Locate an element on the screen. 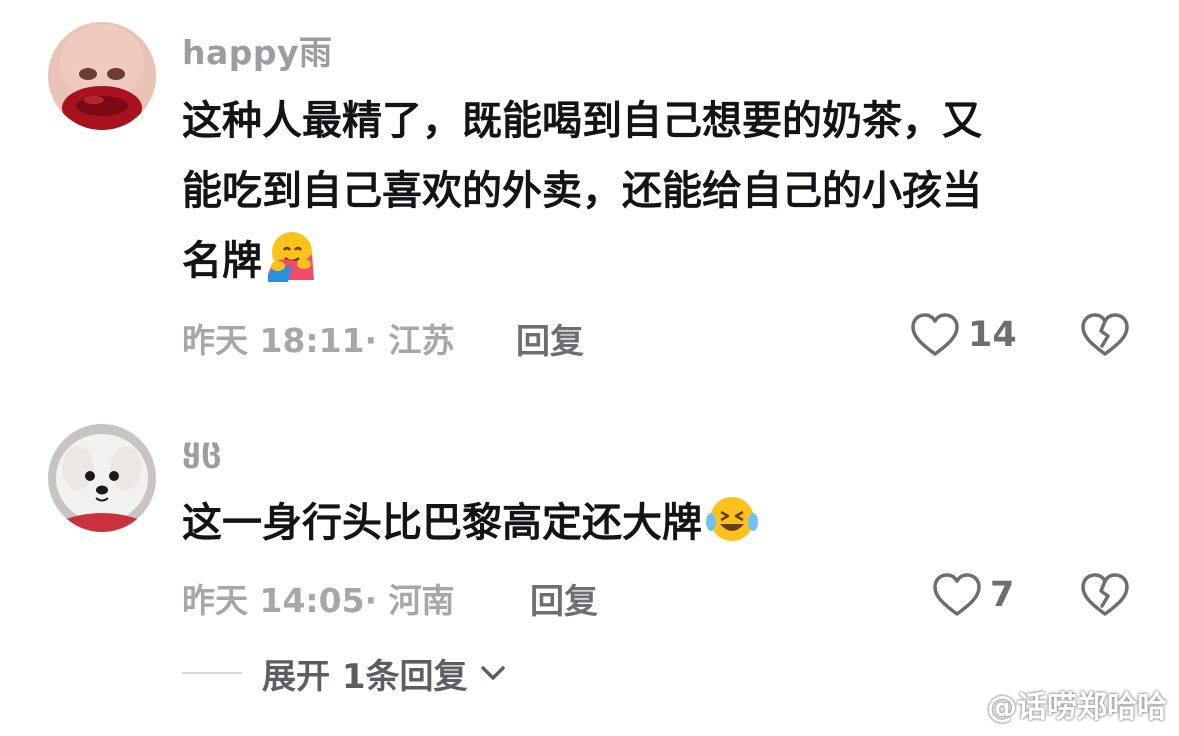 This screenshot has height=736, width=1179. comment-text-line: 这种人最精了，既能喝到自己想要的奶茶，又 is located at coordinates (582, 121).